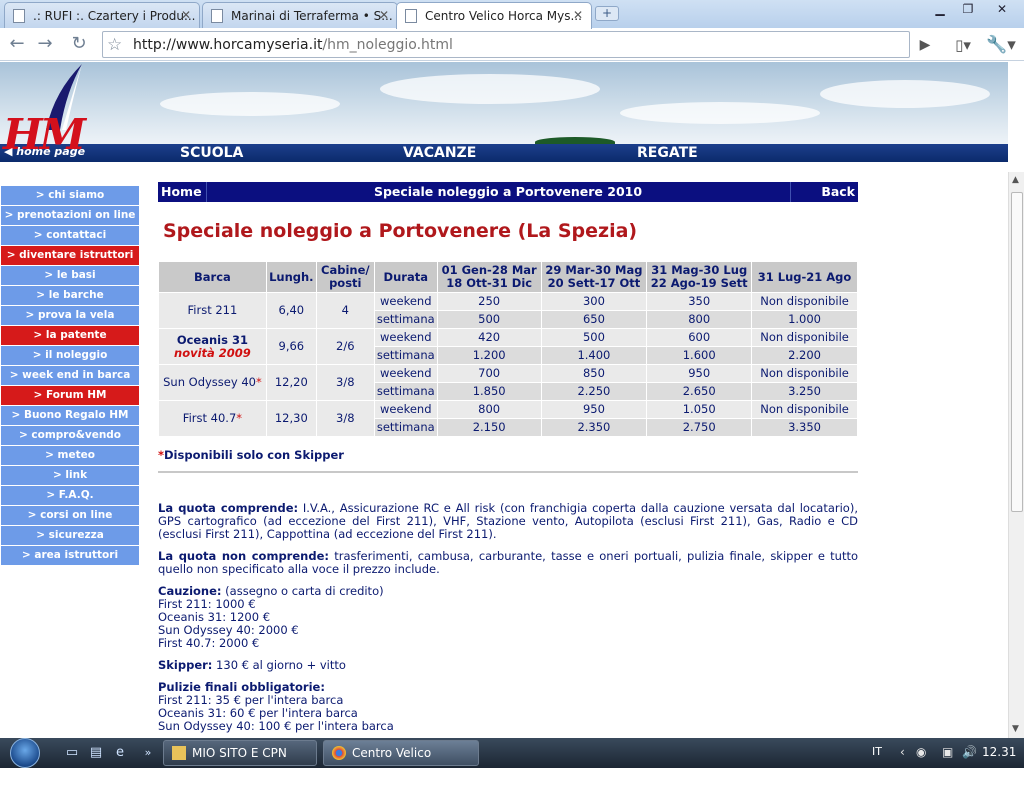 The image size is (1024, 789). Describe the element at coordinates (70, 495) in the screenshot. I see `menu-item: > F.A.Q.` at that location.